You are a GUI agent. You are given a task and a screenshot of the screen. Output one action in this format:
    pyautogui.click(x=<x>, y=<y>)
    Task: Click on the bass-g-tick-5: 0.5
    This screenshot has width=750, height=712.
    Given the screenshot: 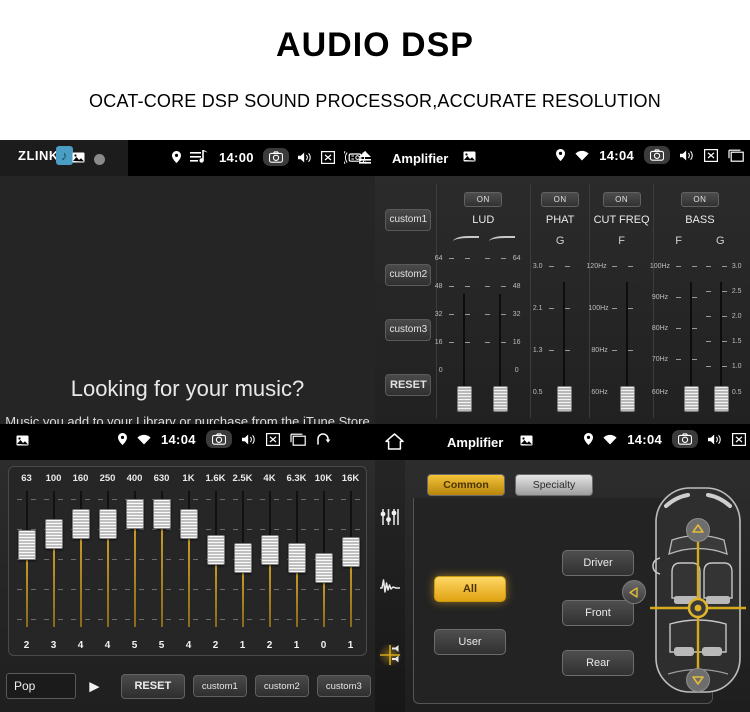 What is the action you would take?
    pyautogui.click(x=736, y=392)
    